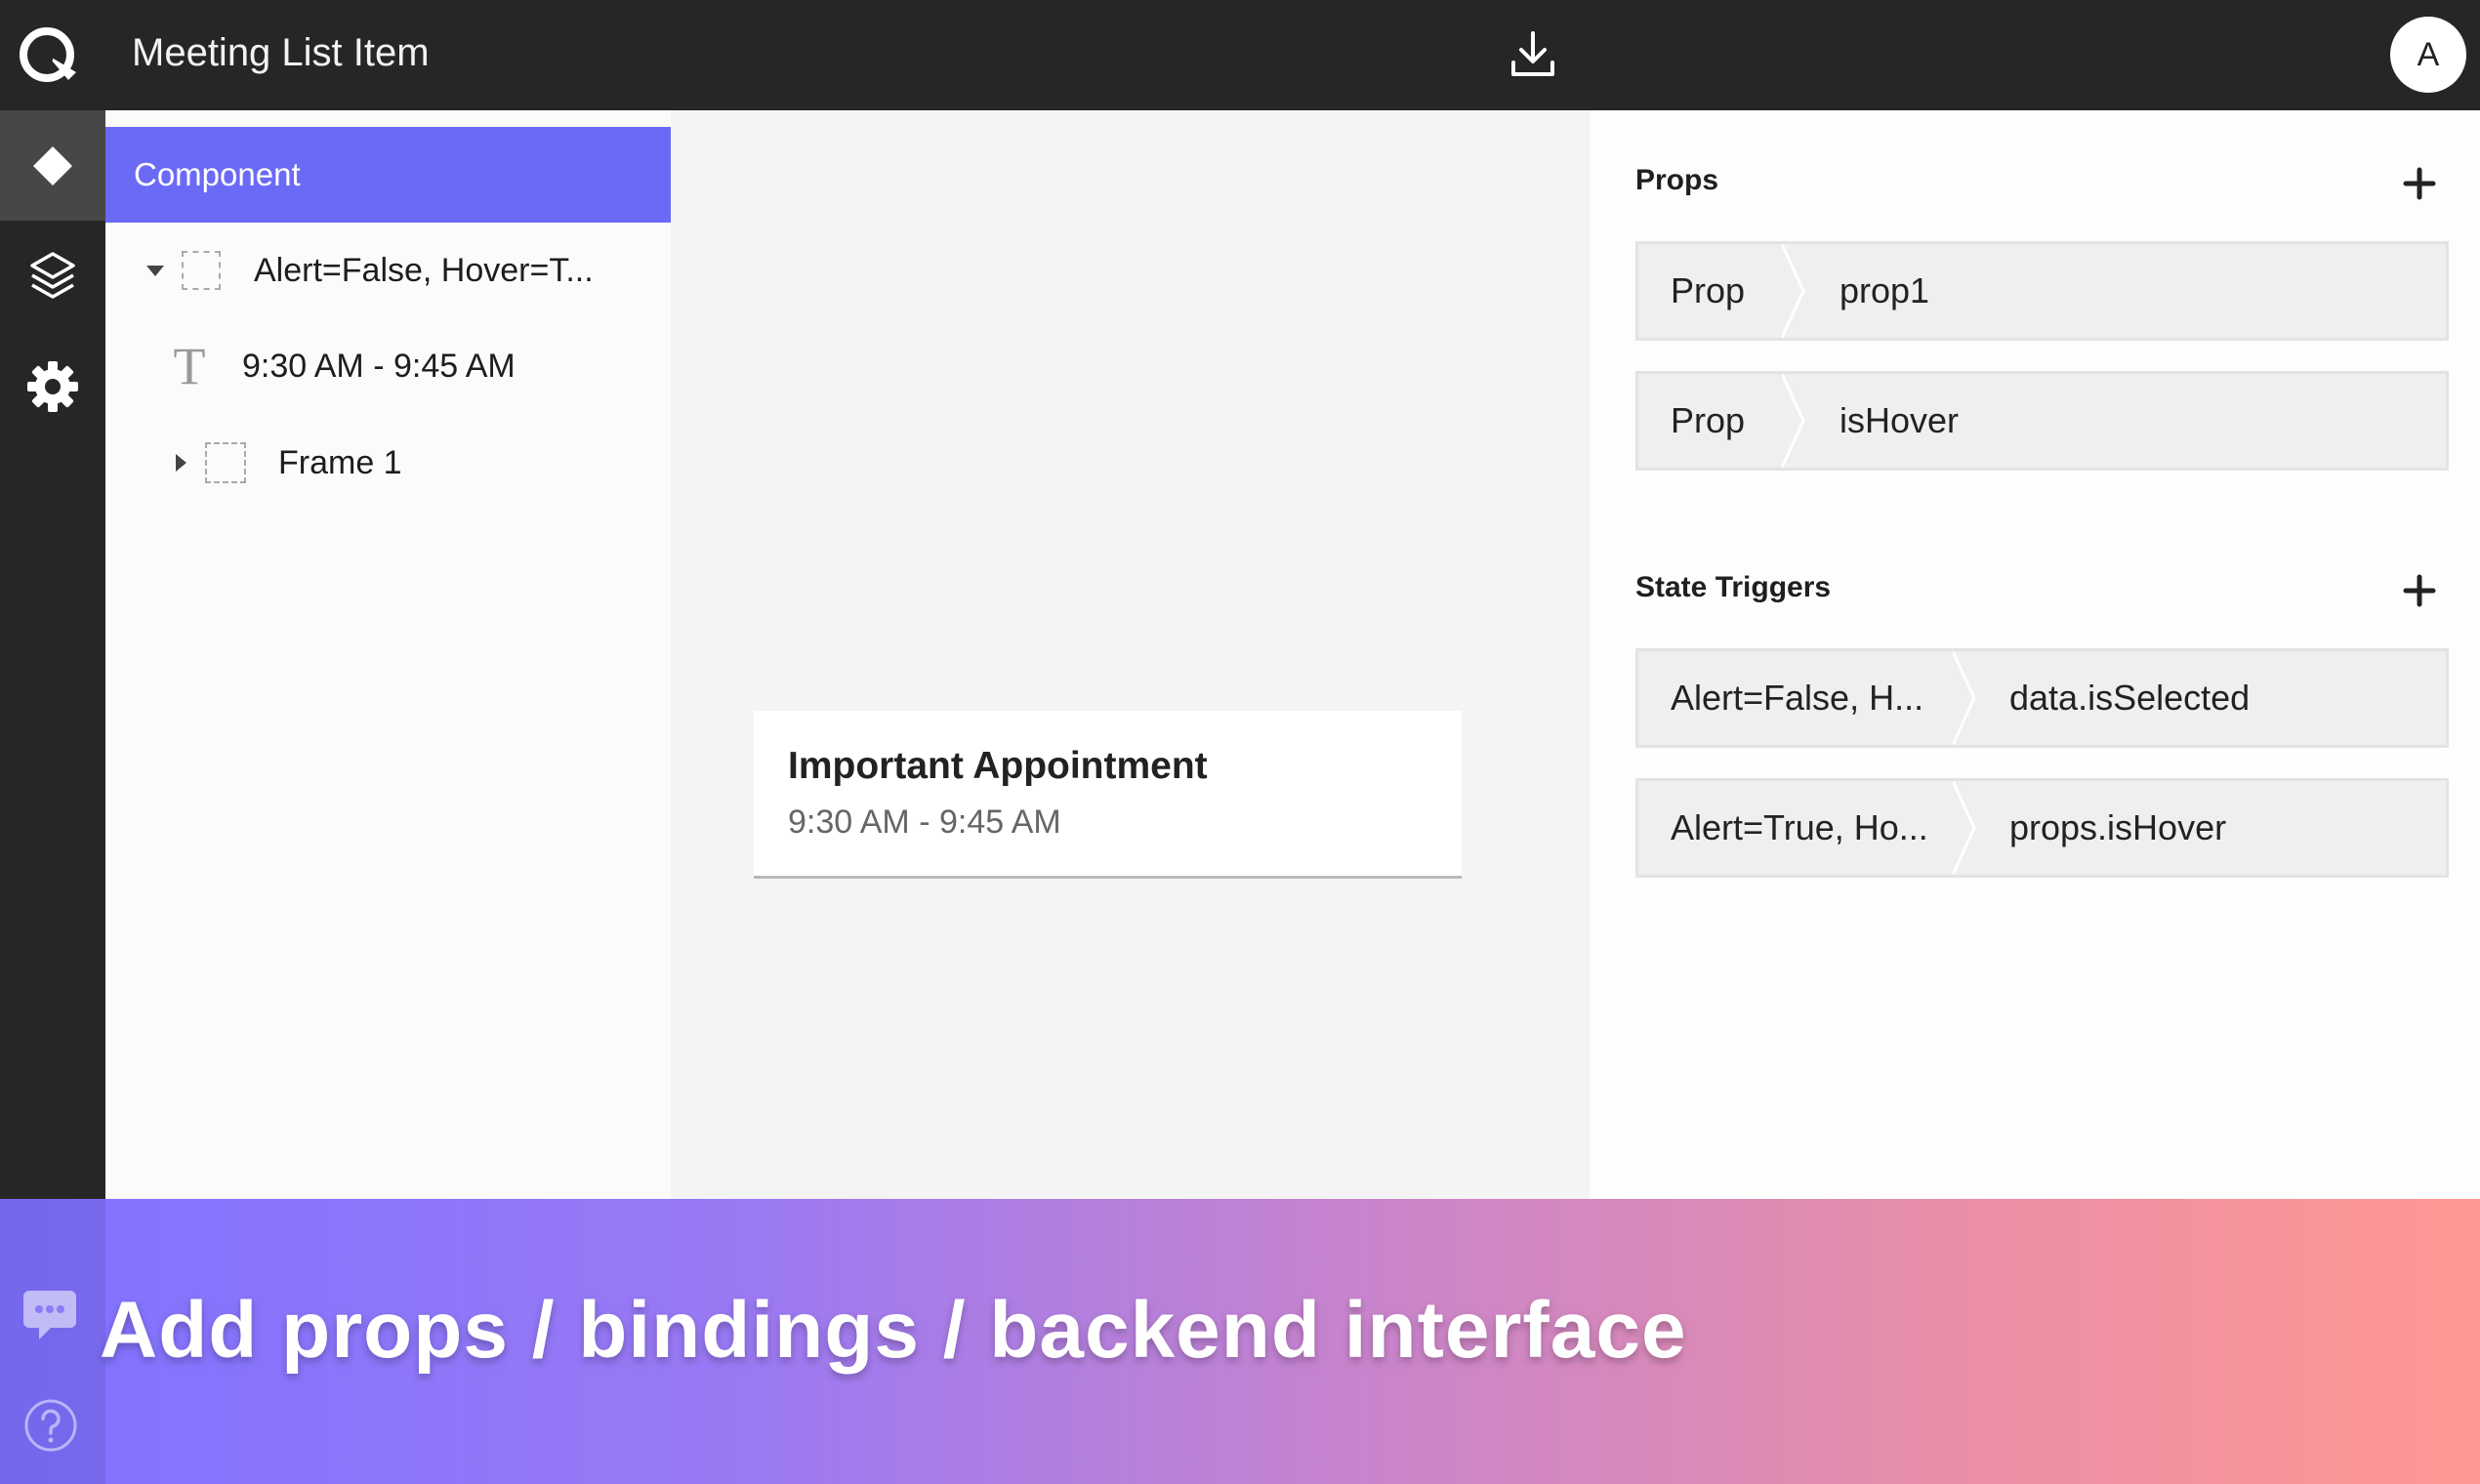  I want to click on settings-gear-icon, so click(52, 386).